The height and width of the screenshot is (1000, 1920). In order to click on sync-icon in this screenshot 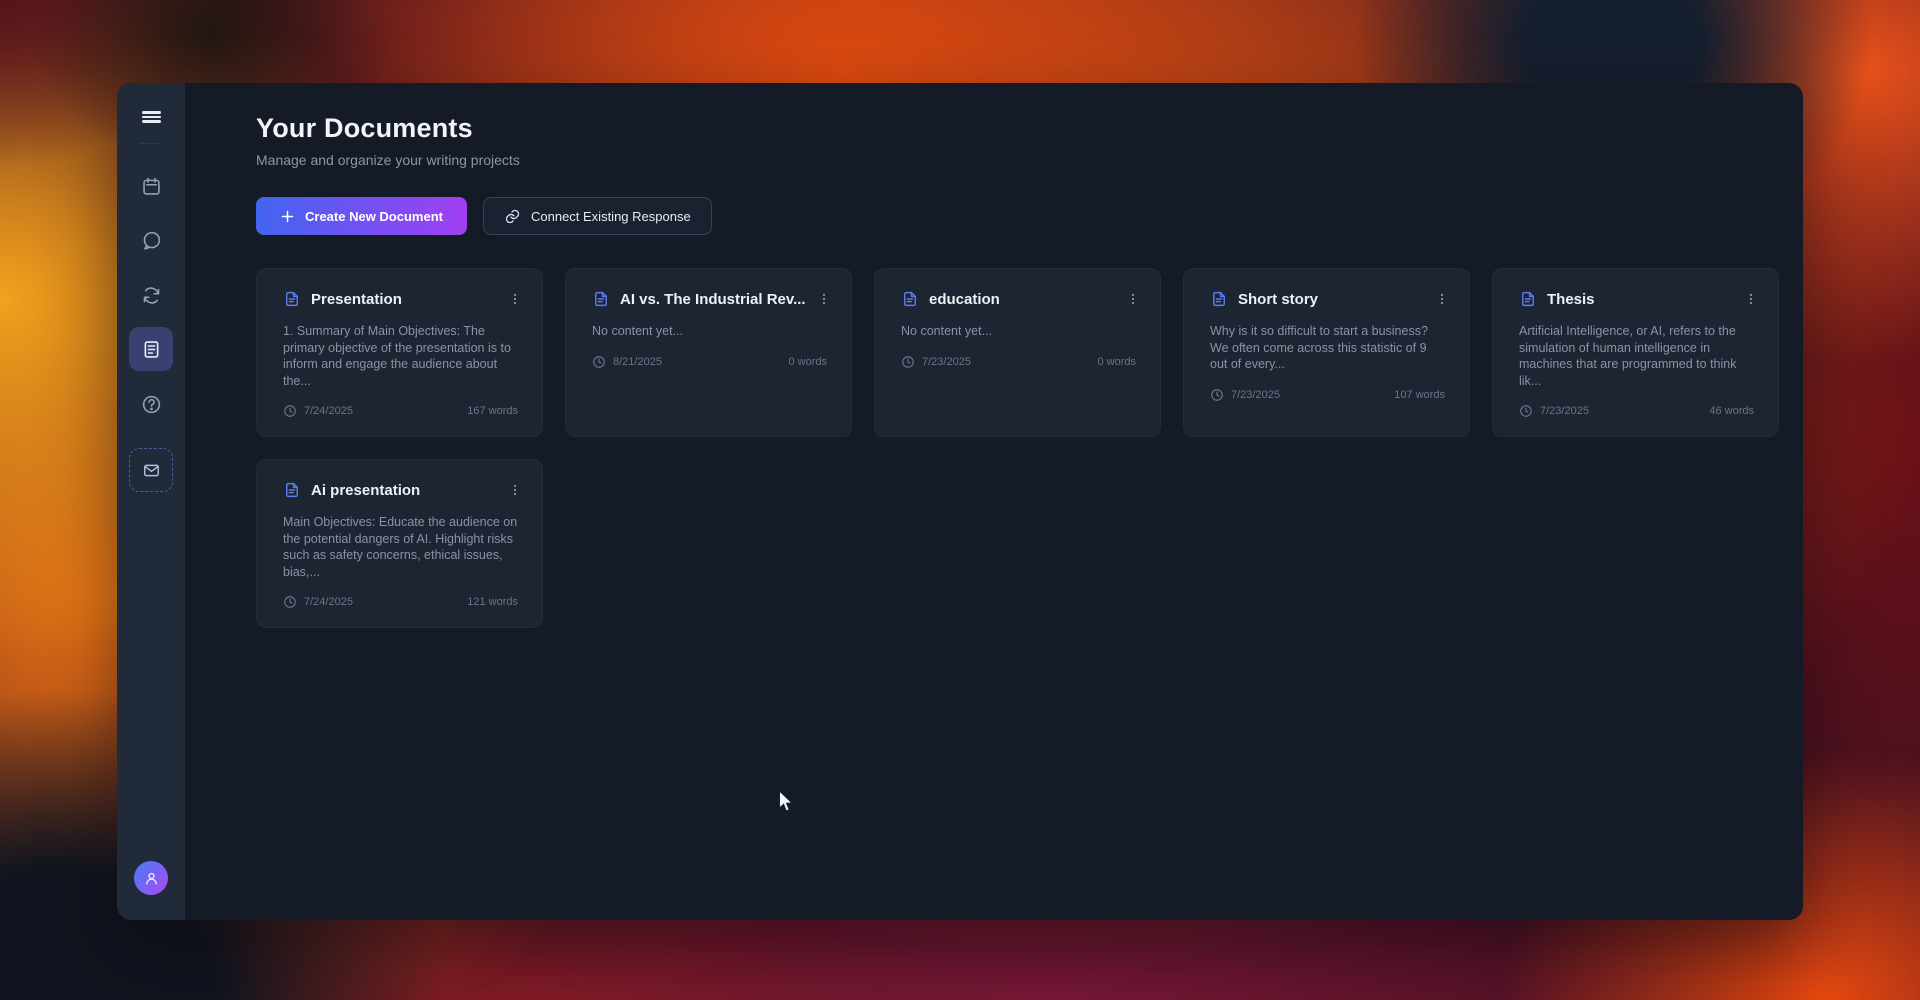, I will do `click(151, 295)`.